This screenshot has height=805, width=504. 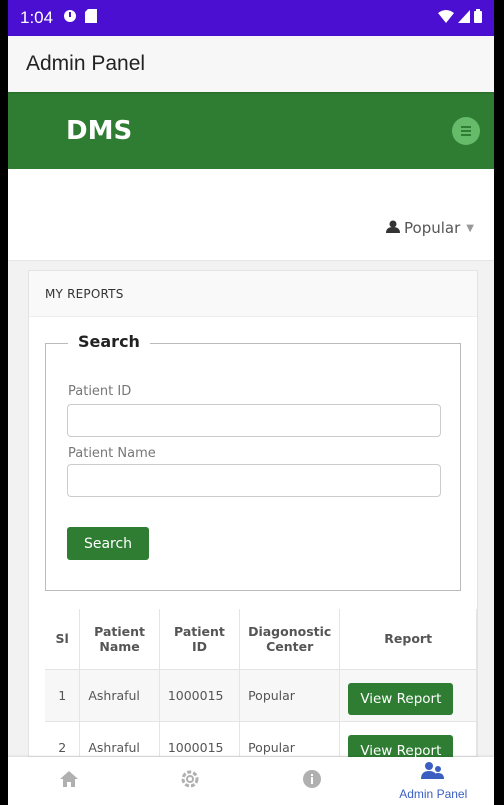 I want to click on nav-home, so click(x=69, y=781).